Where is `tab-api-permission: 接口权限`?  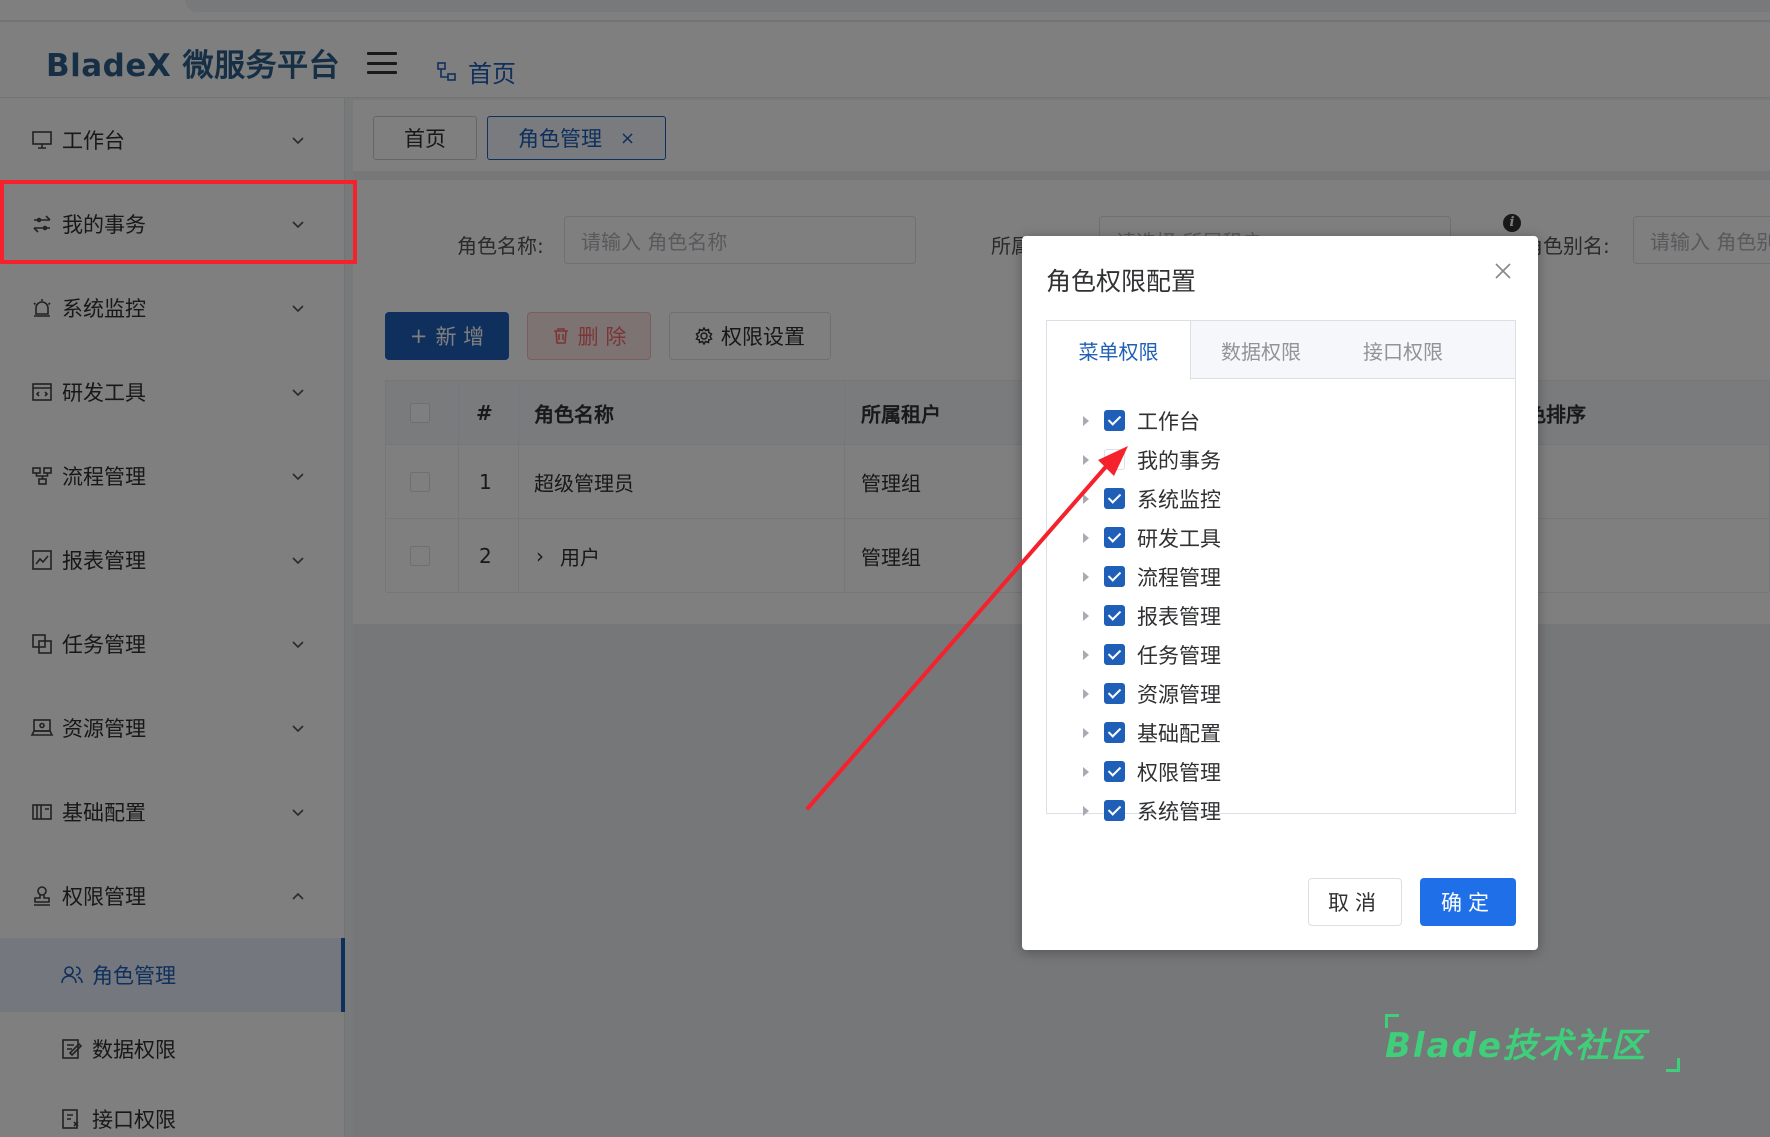
tab-api-permission: 接口权限 is located at coordinates (1403, 350).